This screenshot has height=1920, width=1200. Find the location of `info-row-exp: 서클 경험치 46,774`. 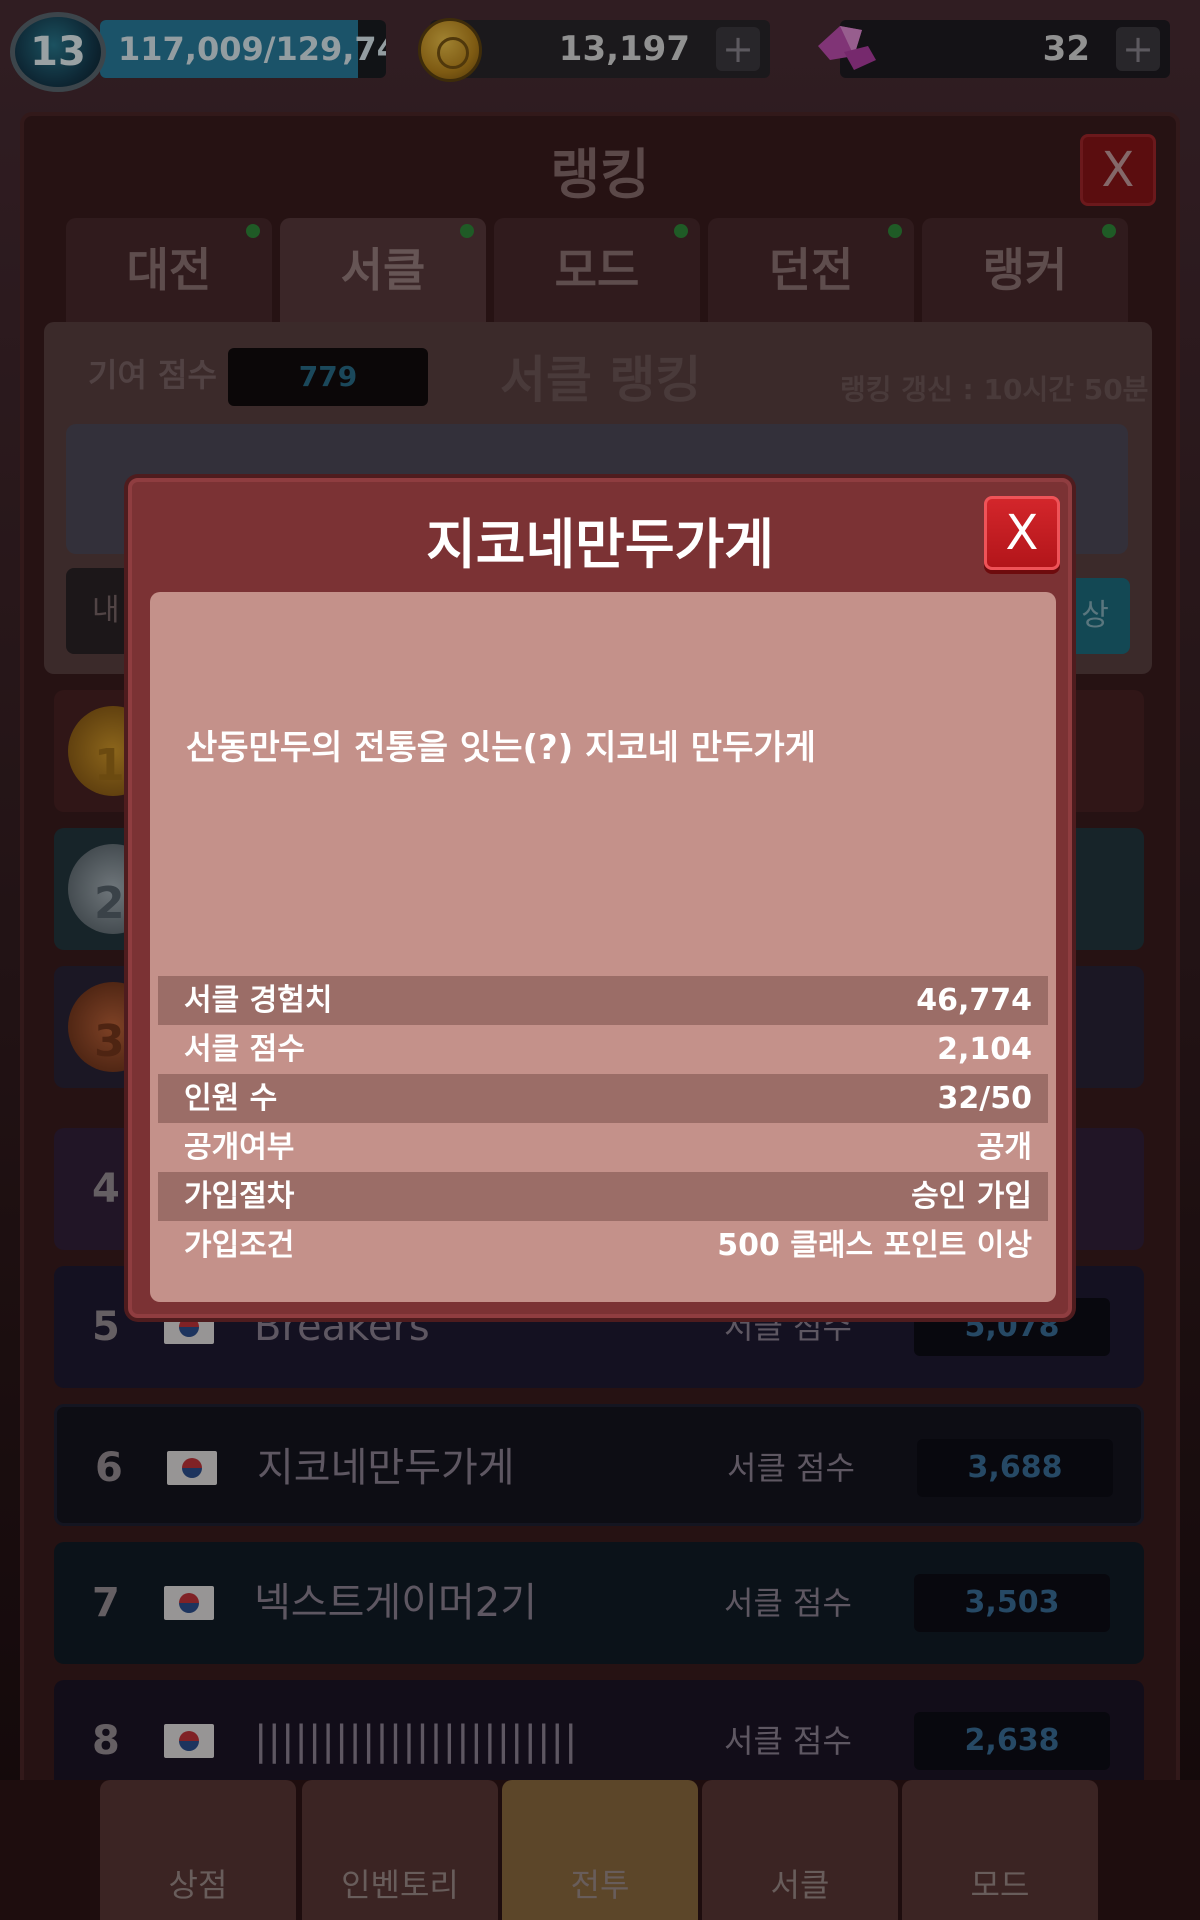

info-row-exp: 서클 경험치 46,774 is located at coordinates (603, 1000).